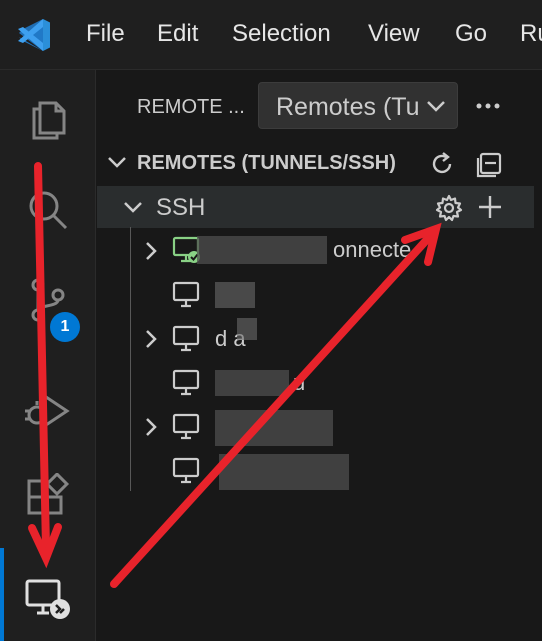 The width and height of the screenshot is (542, 641). I want to click on extensions-button, so click(48, 498).